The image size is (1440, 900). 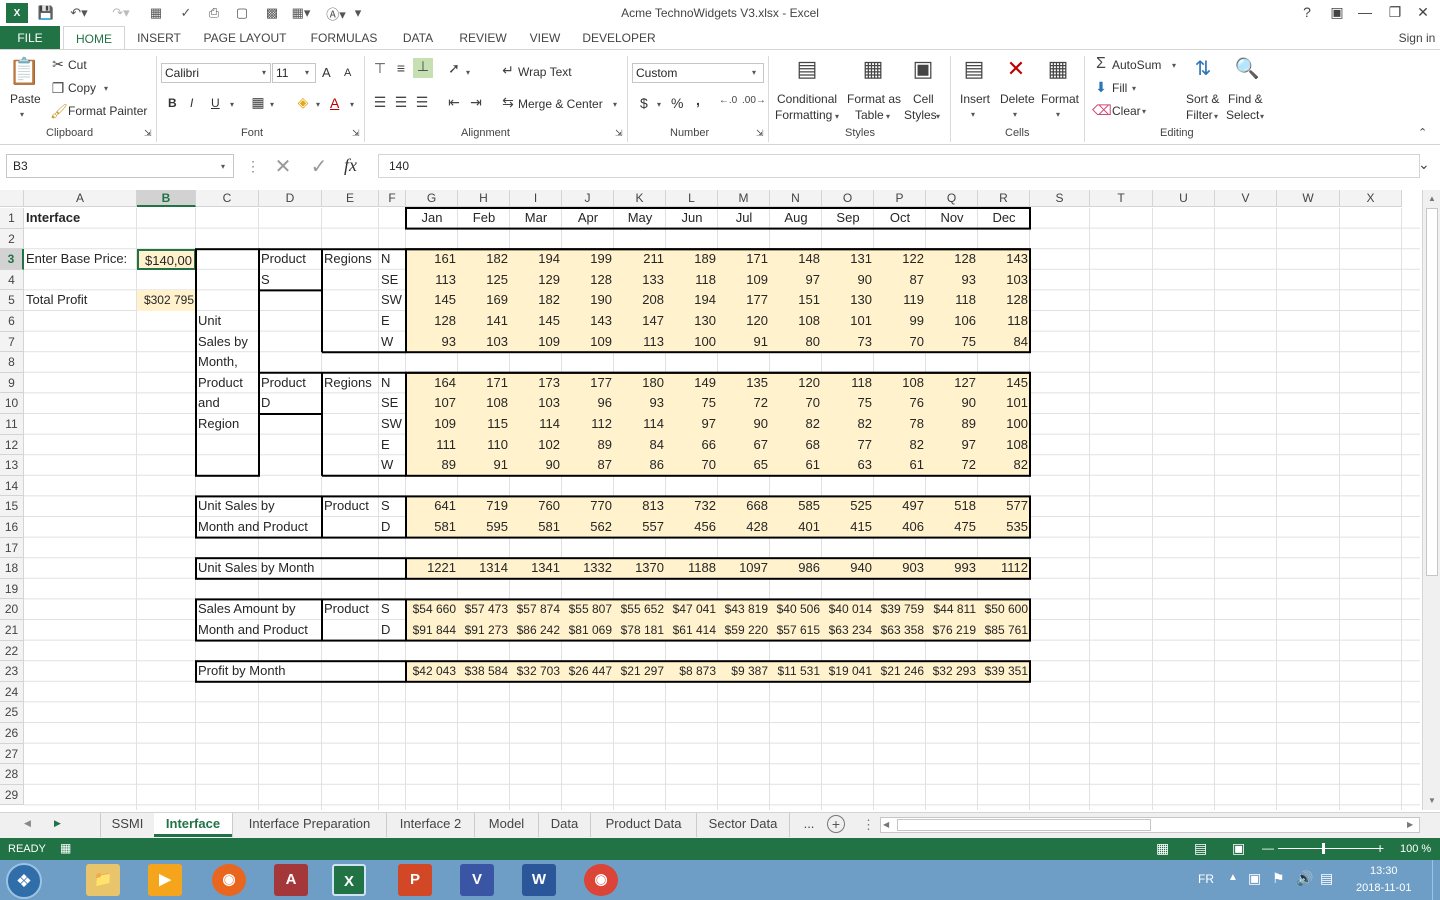 What do you see at coordinates (1268, 848) in the screenshot?
I see `zoom-out-icon: —` at bounding box center [1268, 848].